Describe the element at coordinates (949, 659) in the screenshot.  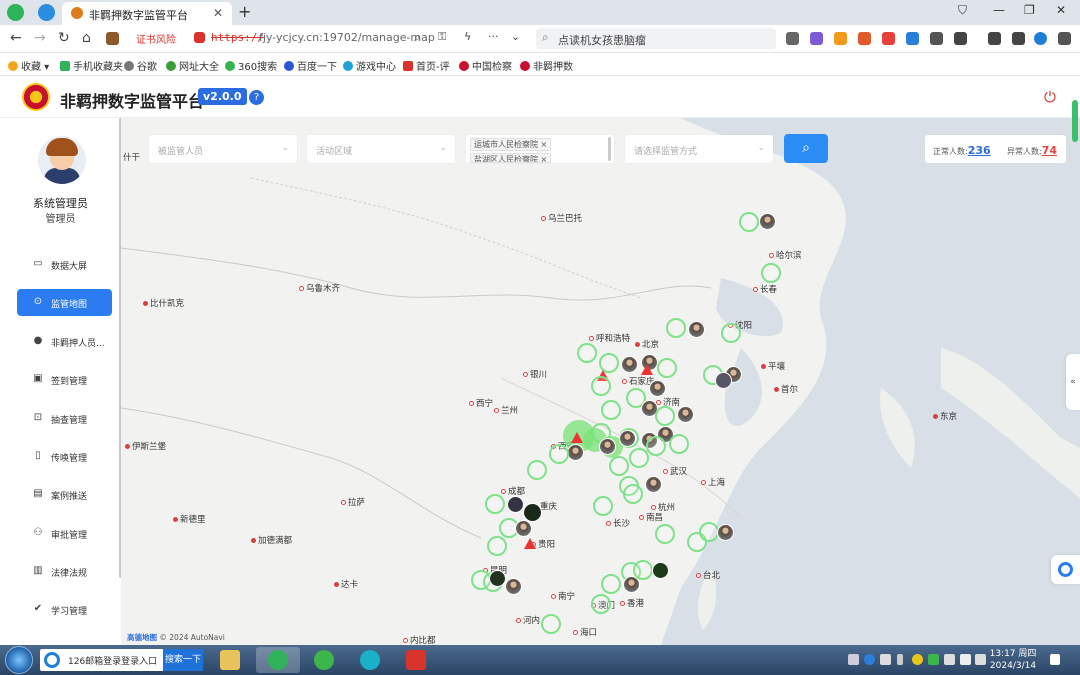
I see `tray-flag-icon` at that location.